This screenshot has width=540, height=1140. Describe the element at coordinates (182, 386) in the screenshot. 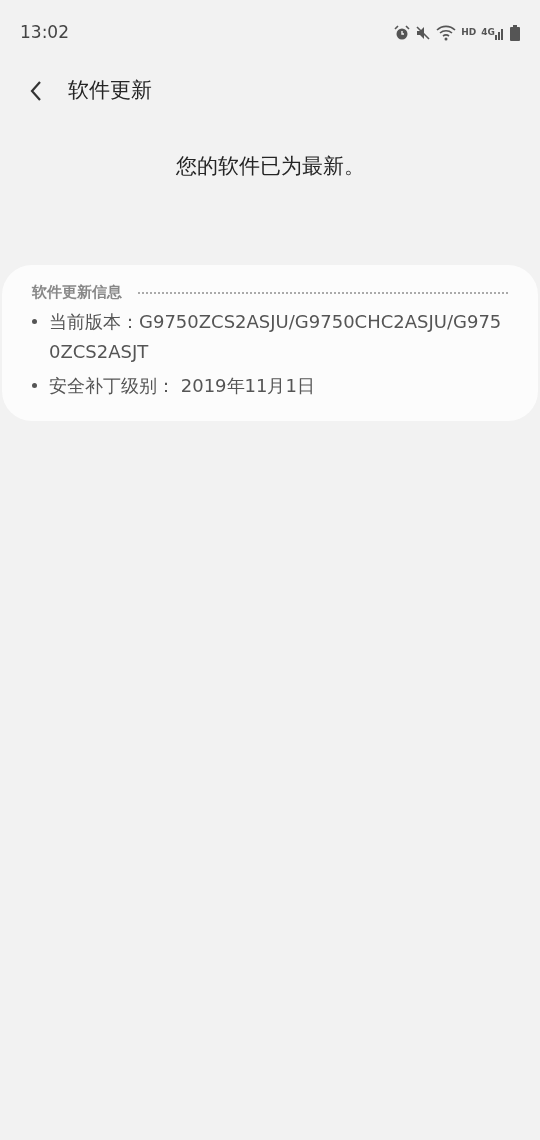

I see `info-text: 安全补丁级别： 2019年11月1日` at that location.